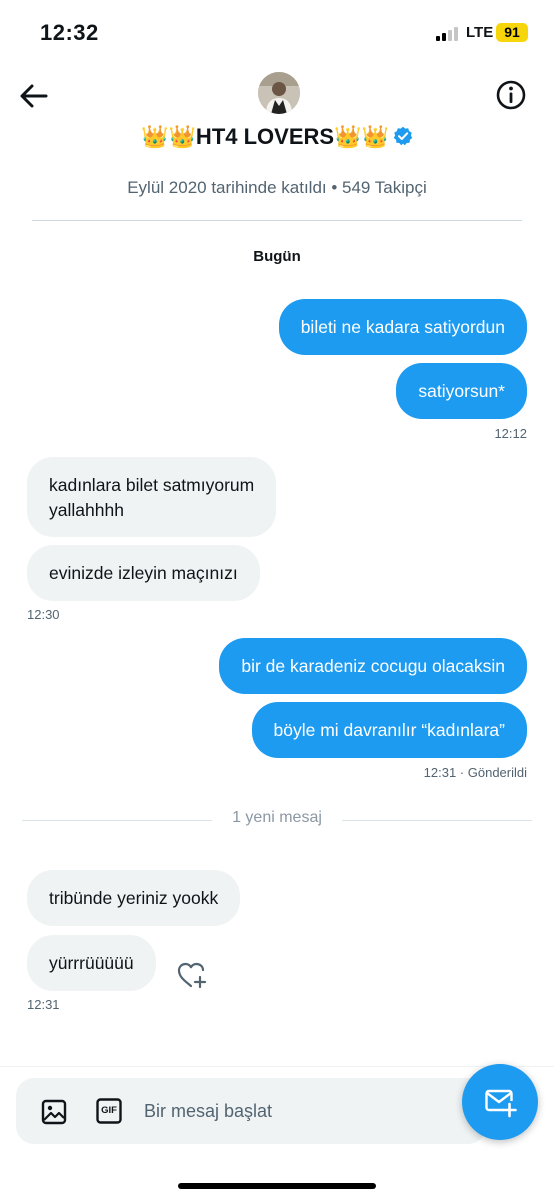 Image resolution: width=554 pixels, height=1200 pixels. I want to click on sent-message-bubble: böyle mi davranılır “kadınlara”, so click(389, 730).